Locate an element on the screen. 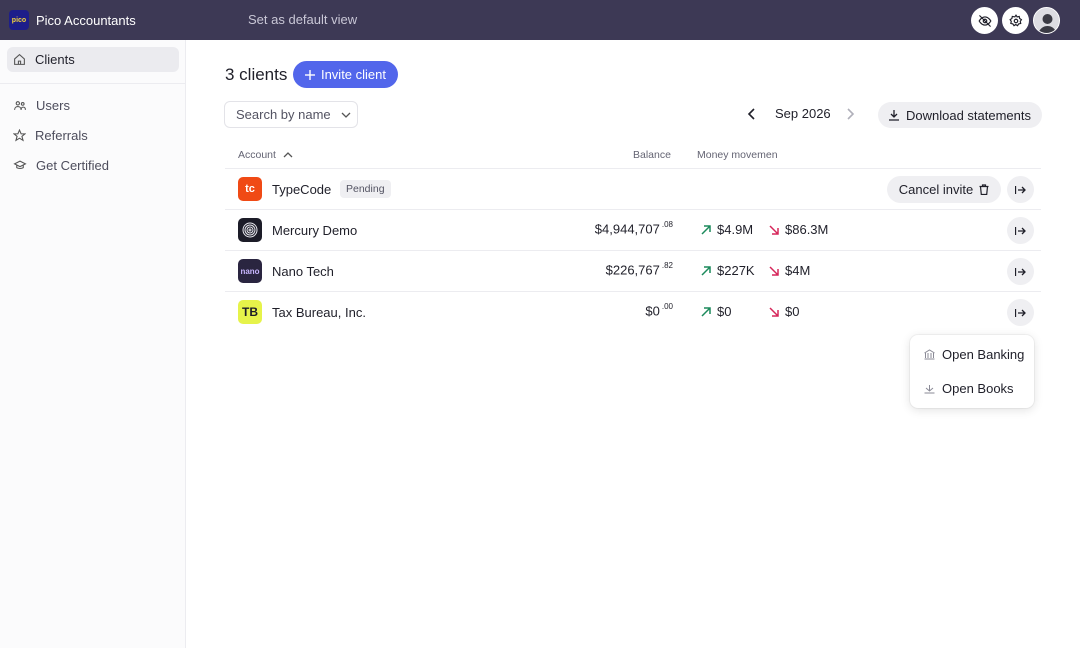 Image resolution: width=1080 pixels, height=648 pixels. cancel-invite-button: Cancel invite is located at coordinates (944, 189).